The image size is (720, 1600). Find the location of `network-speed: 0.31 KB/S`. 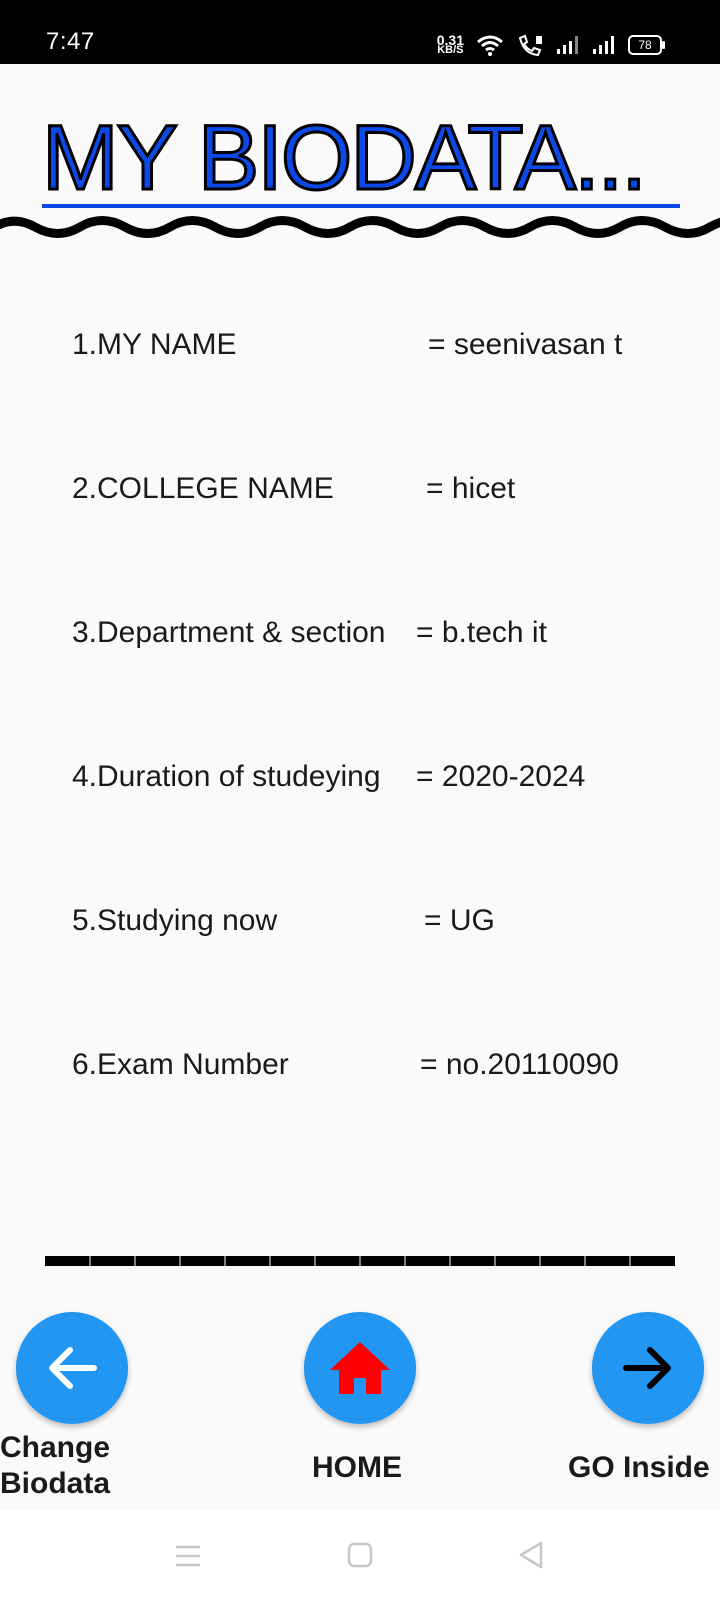

network-speed: 0.31 KB/S is located at coordinates (450, 44).